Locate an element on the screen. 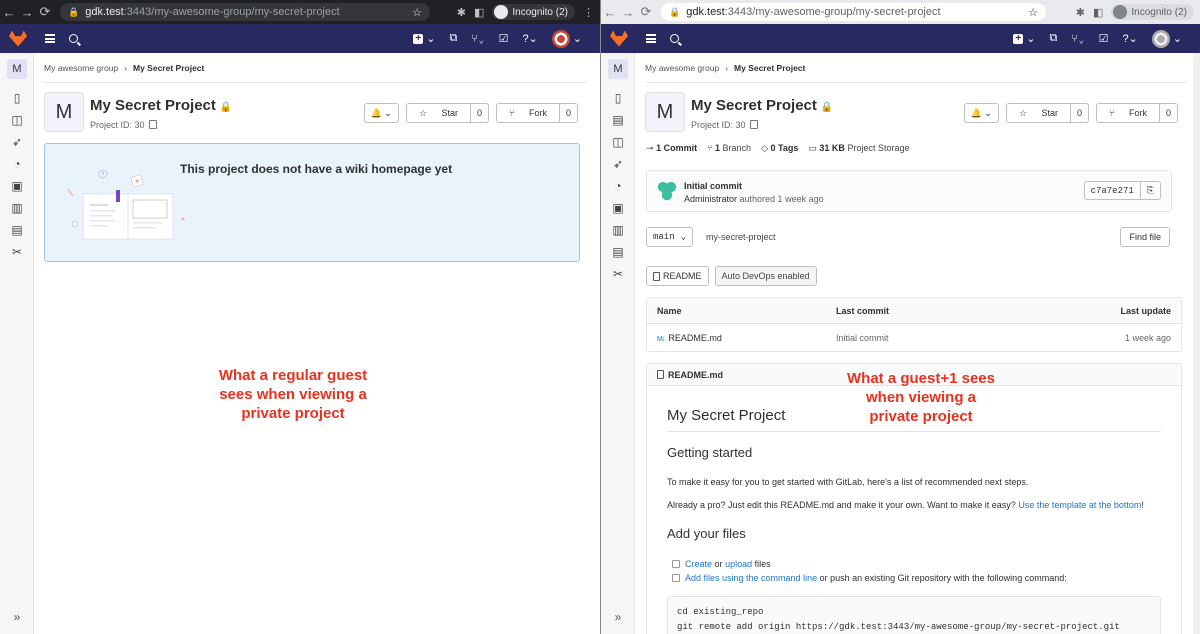  repository-nav-icon: ▯ is located at coordinates (618, 98).